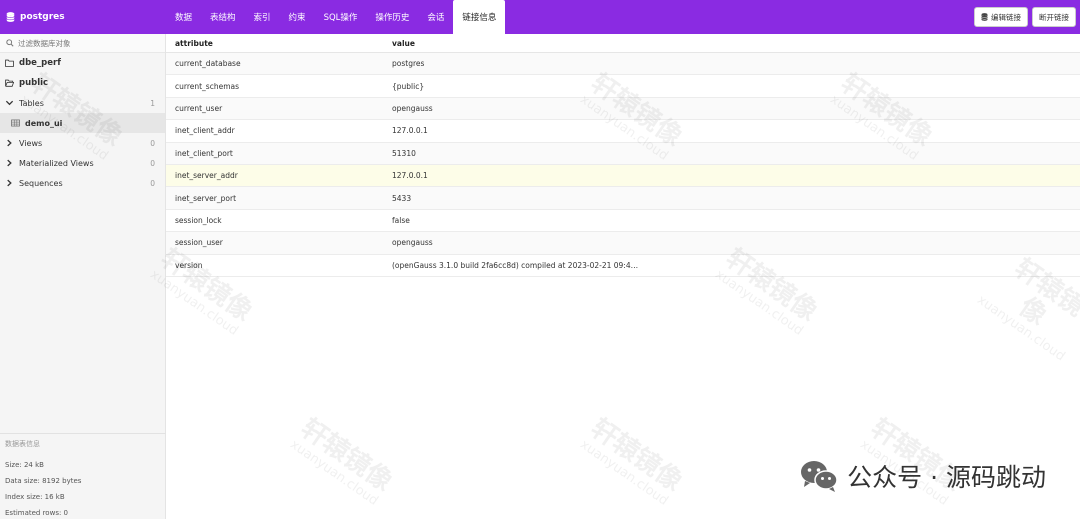  Describe the element at coordinates (199, 108) in the screenshot. I see `cell-attribute: current_user` at that location.